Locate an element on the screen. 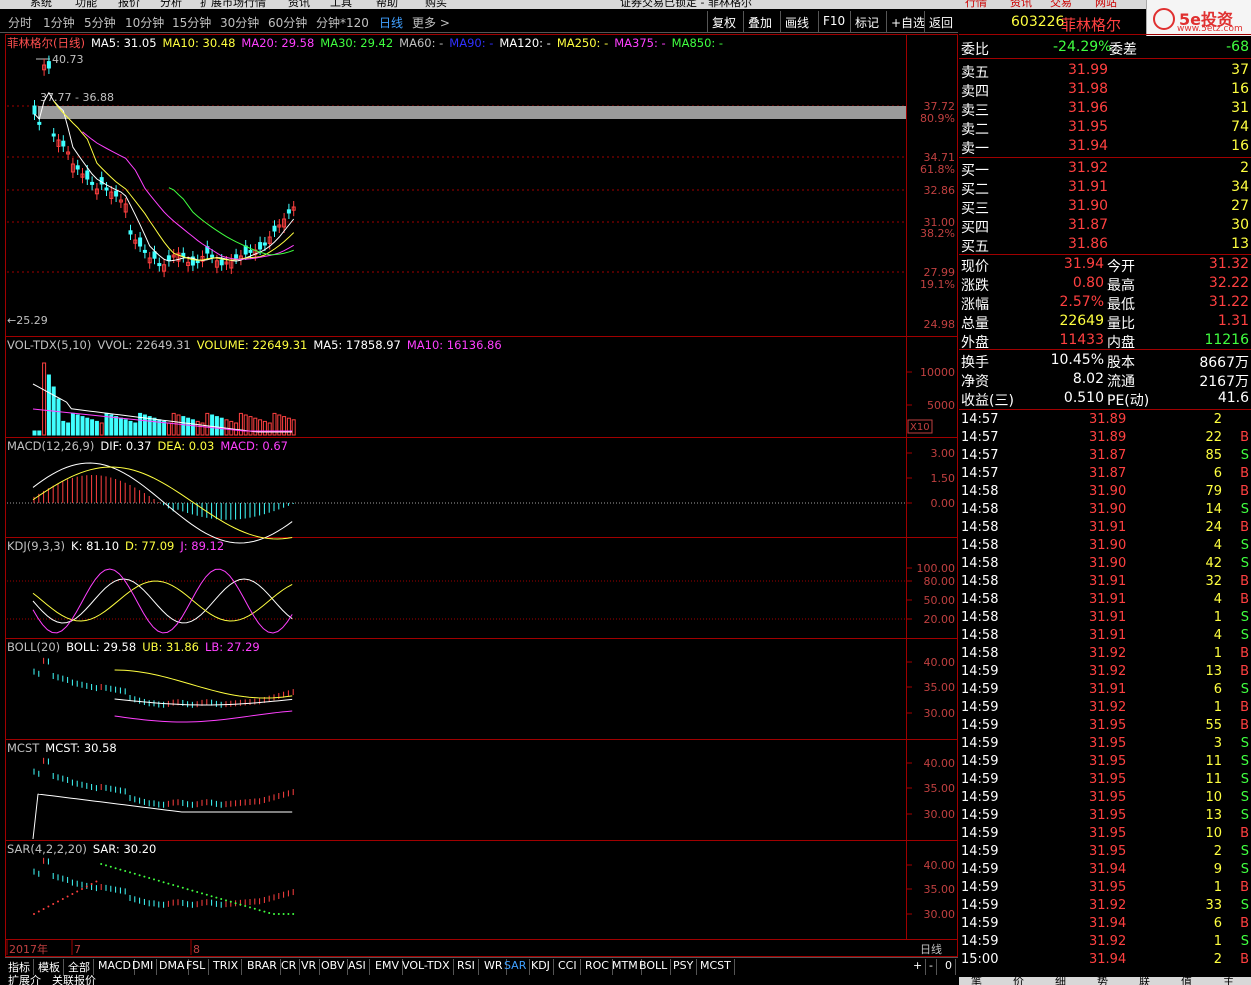 This screenshot has height=985, width=1251. menu-item: 资讯 is located at coordinates (299, 4).